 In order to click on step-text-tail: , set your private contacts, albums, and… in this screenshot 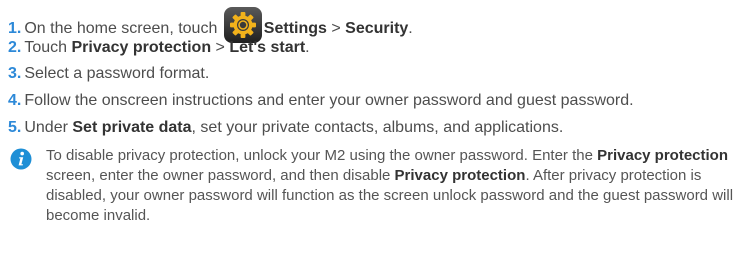, I will do `click(377, 127)`.